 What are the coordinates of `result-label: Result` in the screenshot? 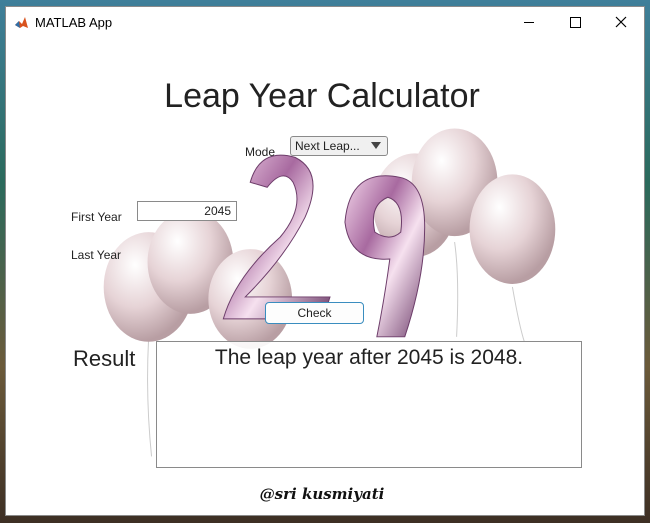 It's located at (104, 358).